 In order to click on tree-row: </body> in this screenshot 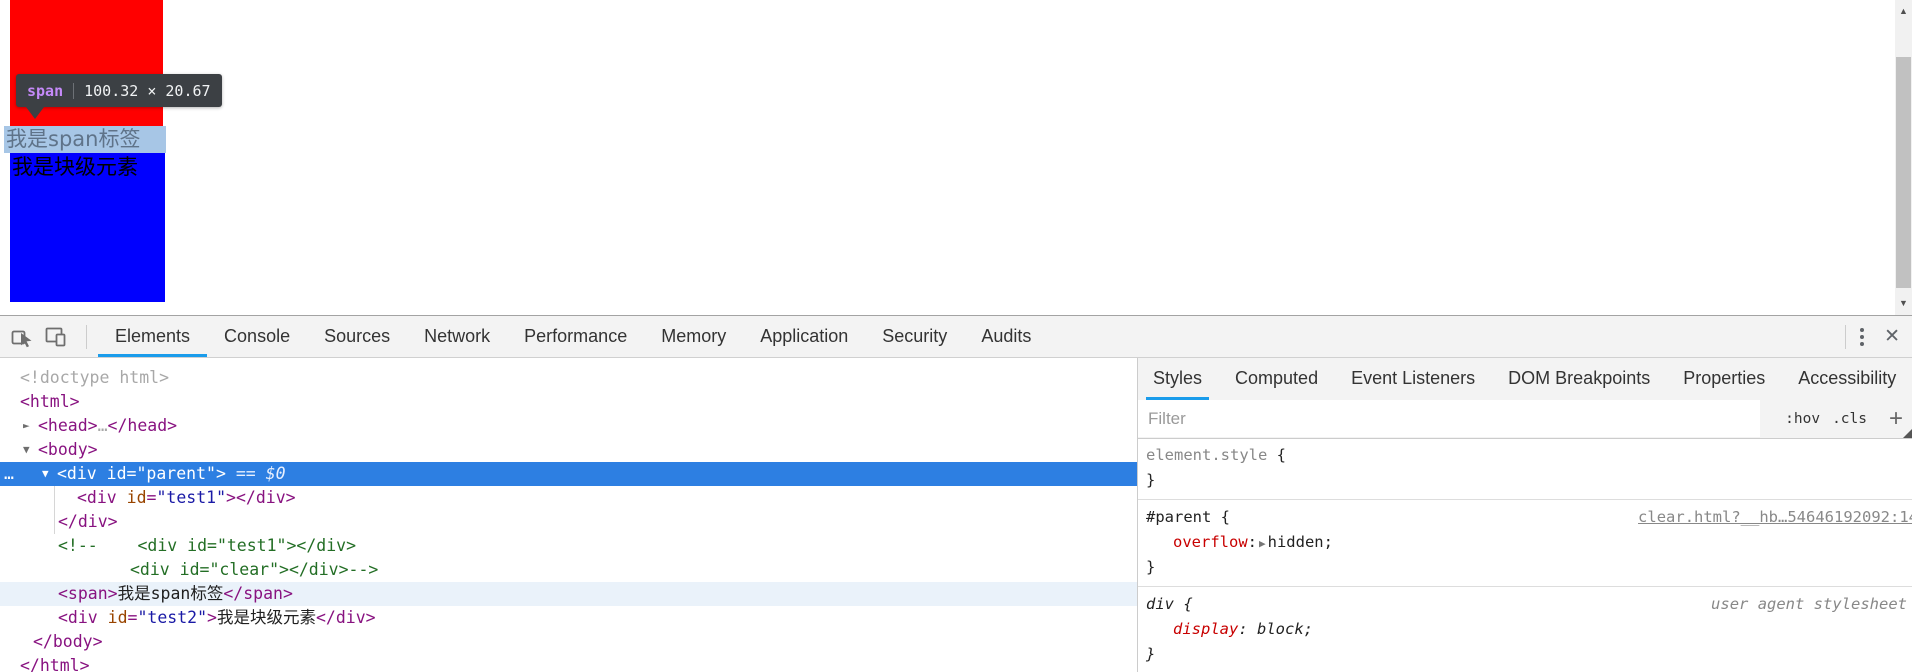, I will do `click(568, 642)`.